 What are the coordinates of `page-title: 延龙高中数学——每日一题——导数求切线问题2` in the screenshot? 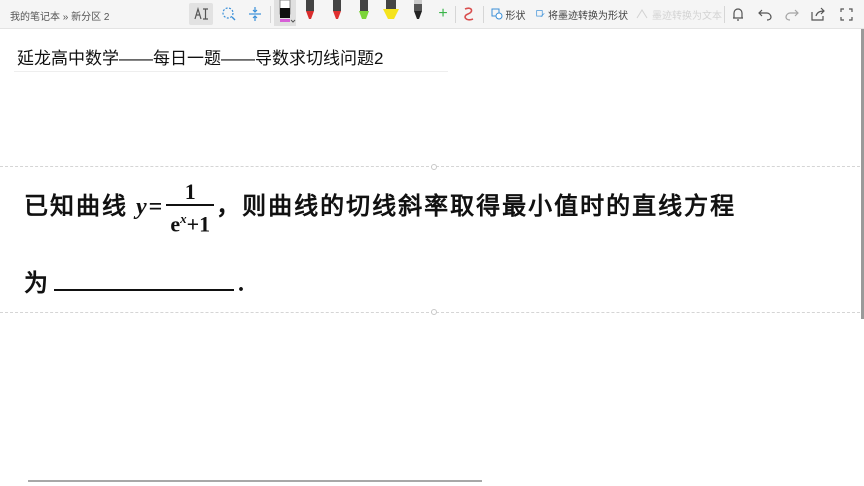 It's located at (200, 56).